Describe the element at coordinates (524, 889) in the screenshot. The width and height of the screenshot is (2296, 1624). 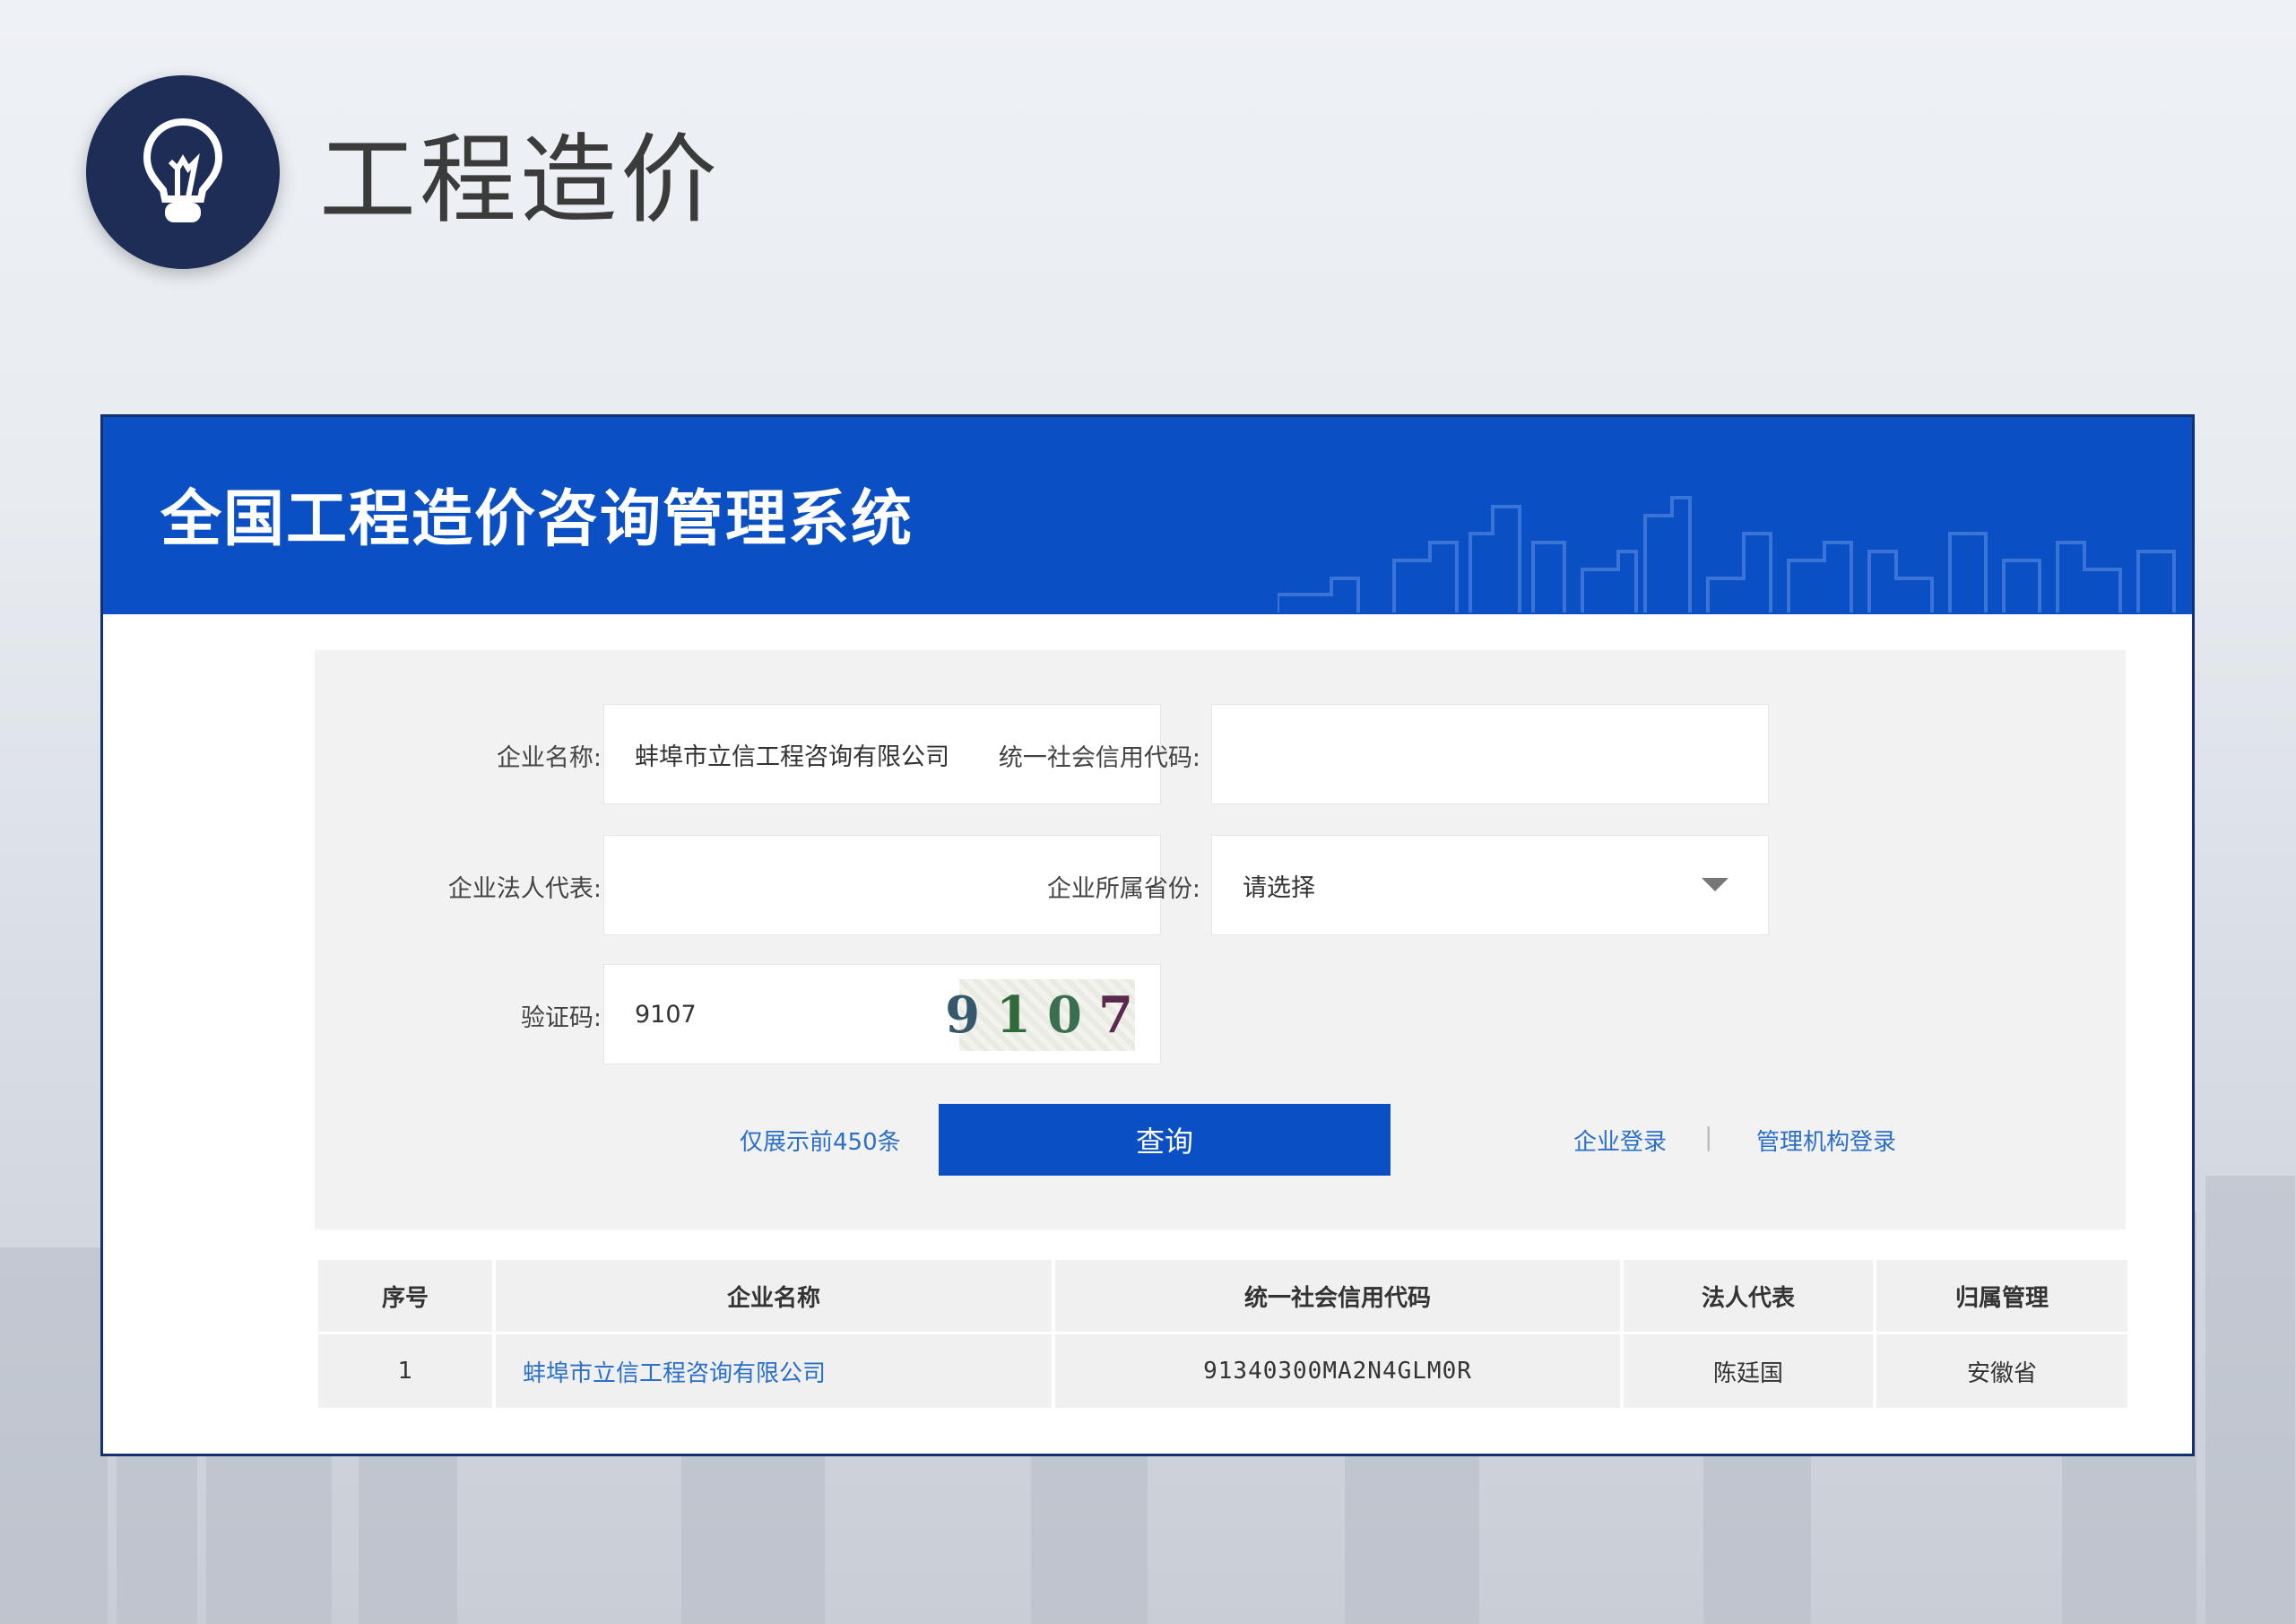
I see `legal-rep-label: 企业法人代表:` at that location.